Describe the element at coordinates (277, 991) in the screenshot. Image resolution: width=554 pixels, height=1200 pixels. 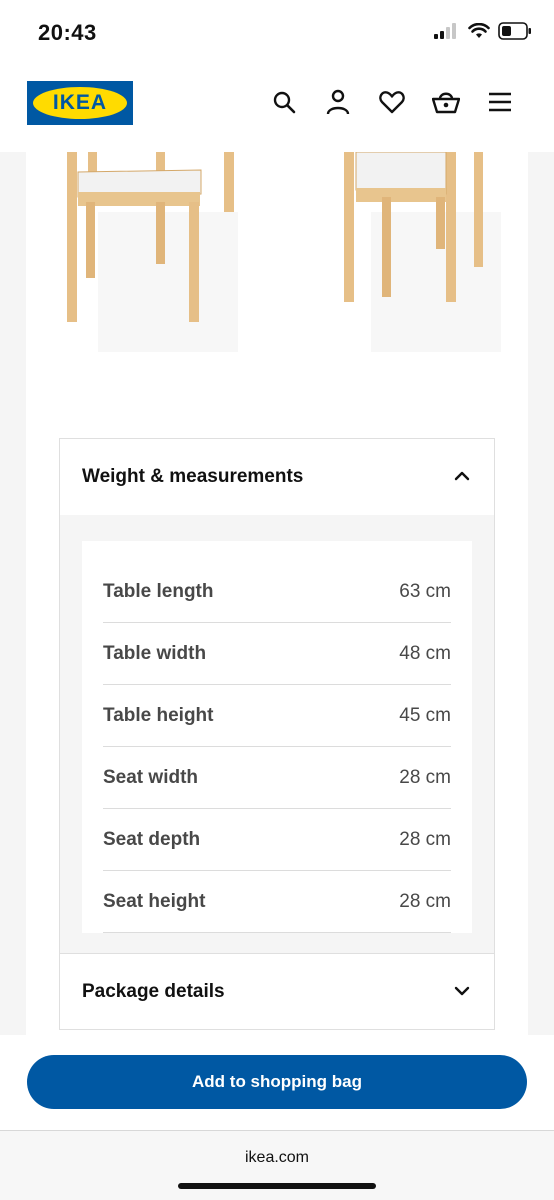
I see `package-accordion-header: Package details` at that location.